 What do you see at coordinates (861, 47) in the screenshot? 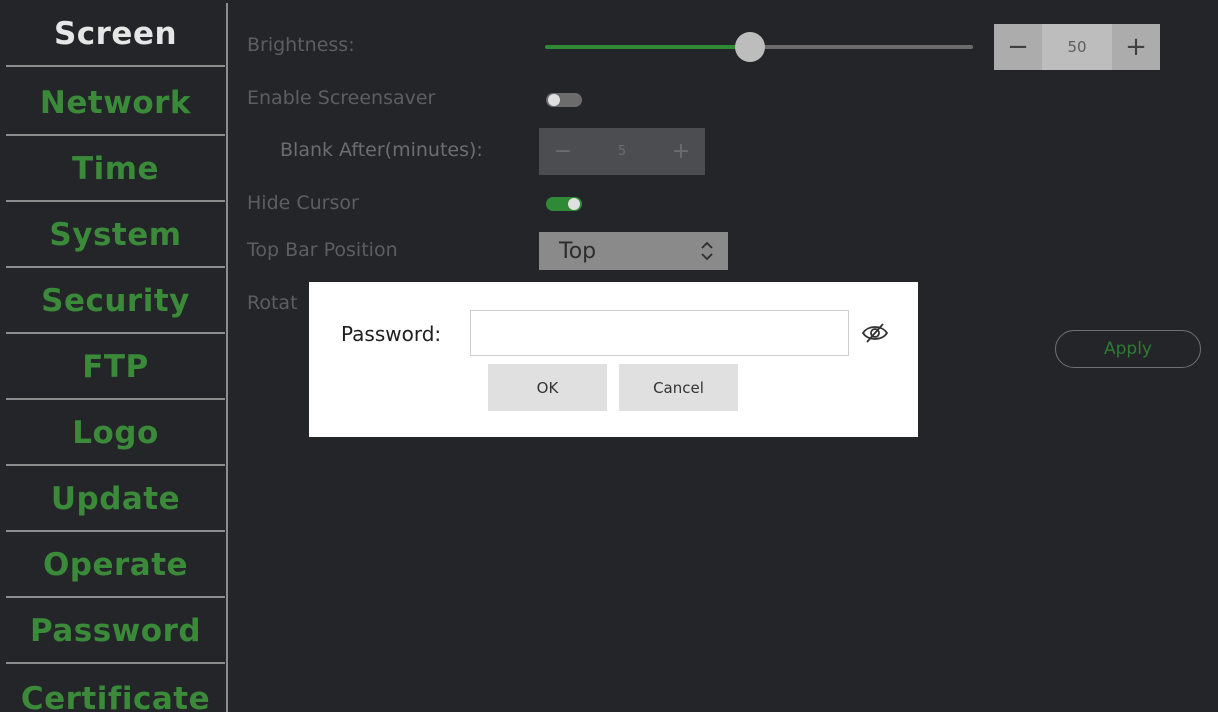
I see `brightness-slider-track` at bounding box center [861, 47].